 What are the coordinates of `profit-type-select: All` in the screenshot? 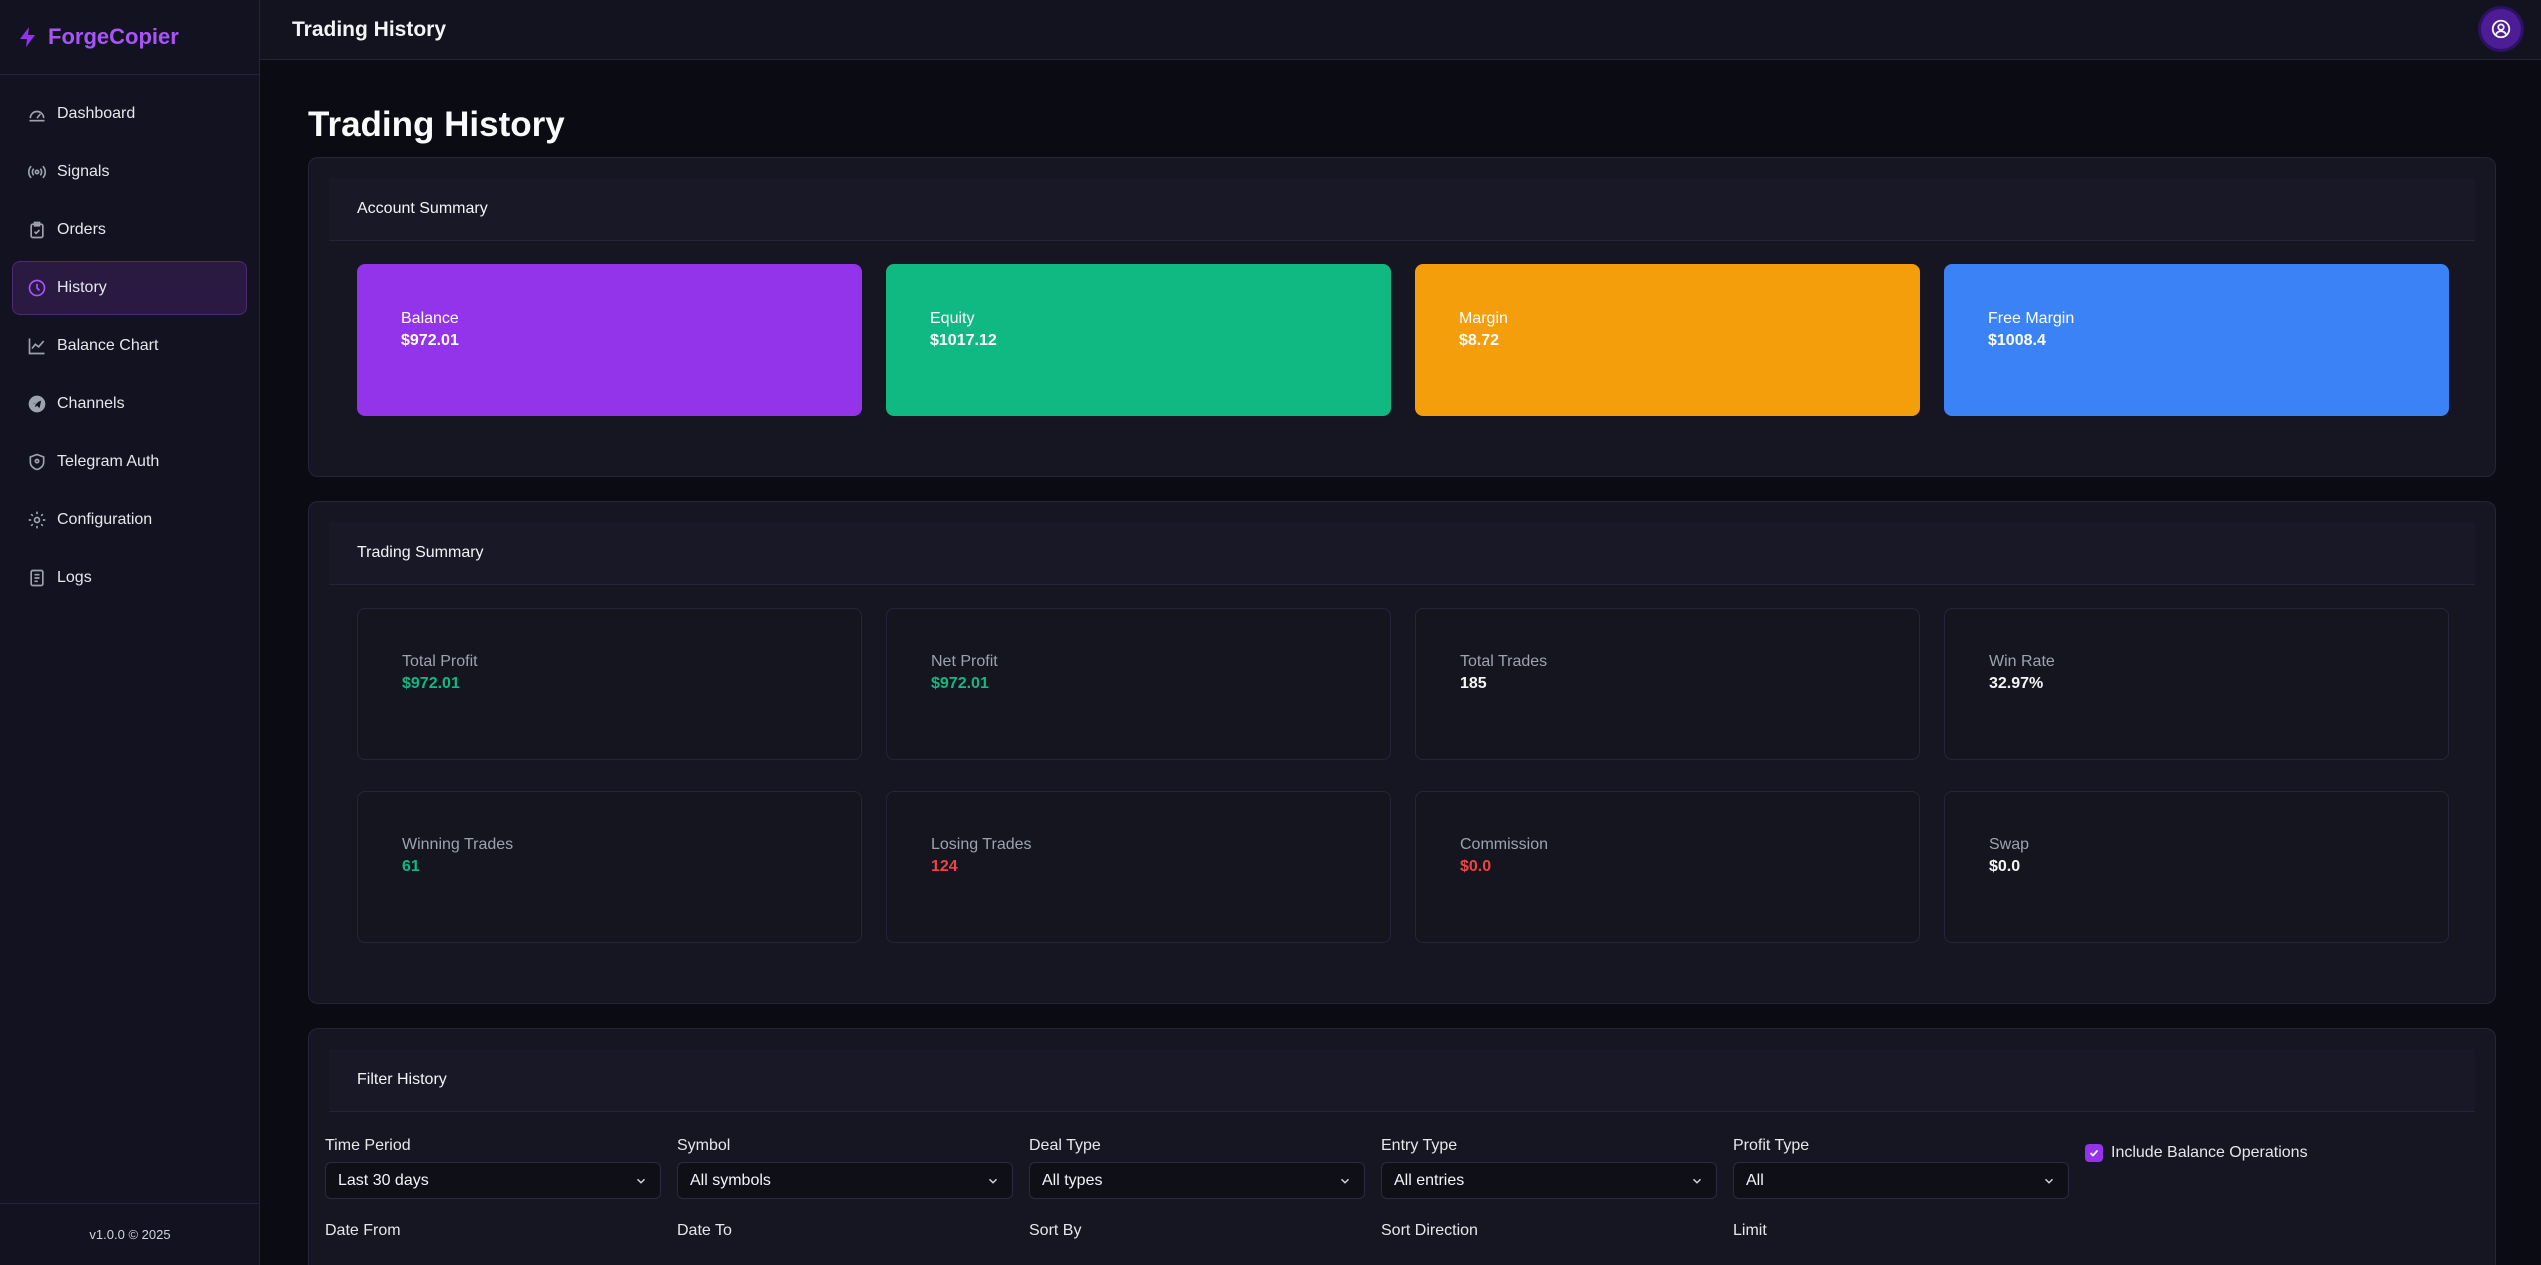 It's located at (1901, 1180).